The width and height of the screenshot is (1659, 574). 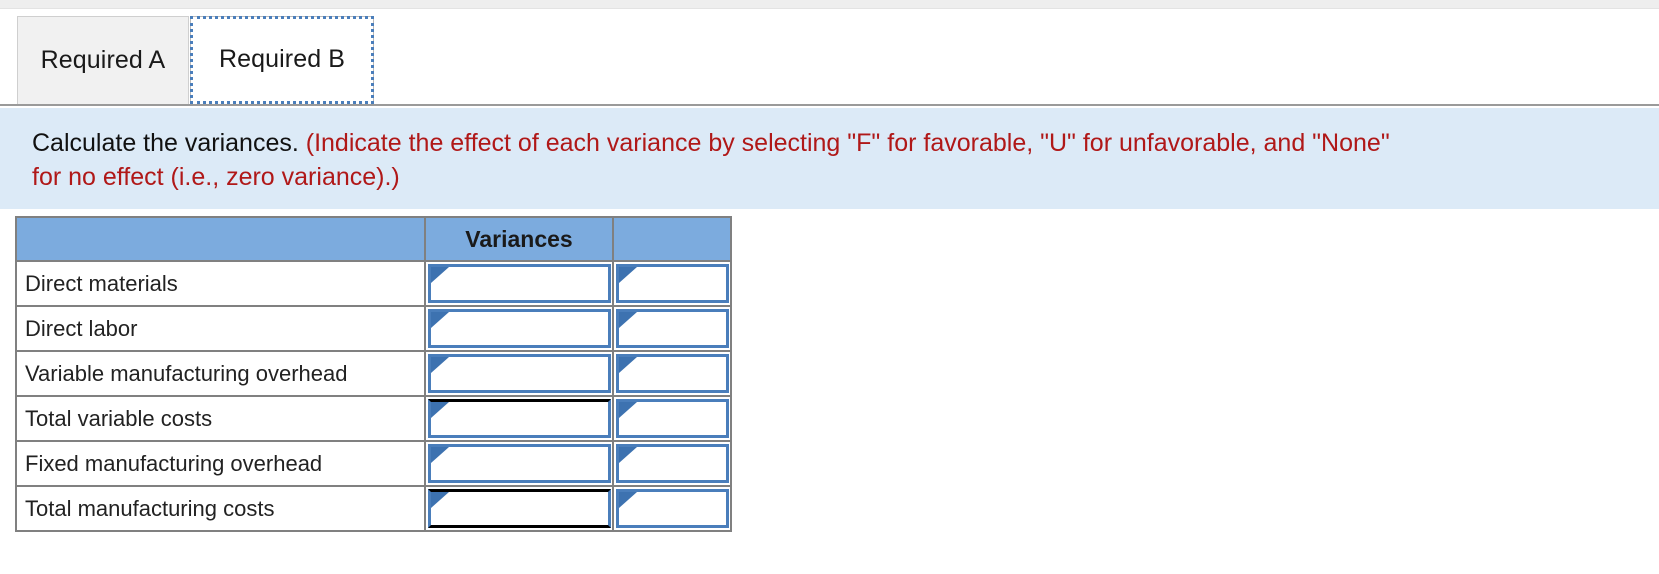 I want to click on variance-table-head: Variances, so click(x=373, y=239).